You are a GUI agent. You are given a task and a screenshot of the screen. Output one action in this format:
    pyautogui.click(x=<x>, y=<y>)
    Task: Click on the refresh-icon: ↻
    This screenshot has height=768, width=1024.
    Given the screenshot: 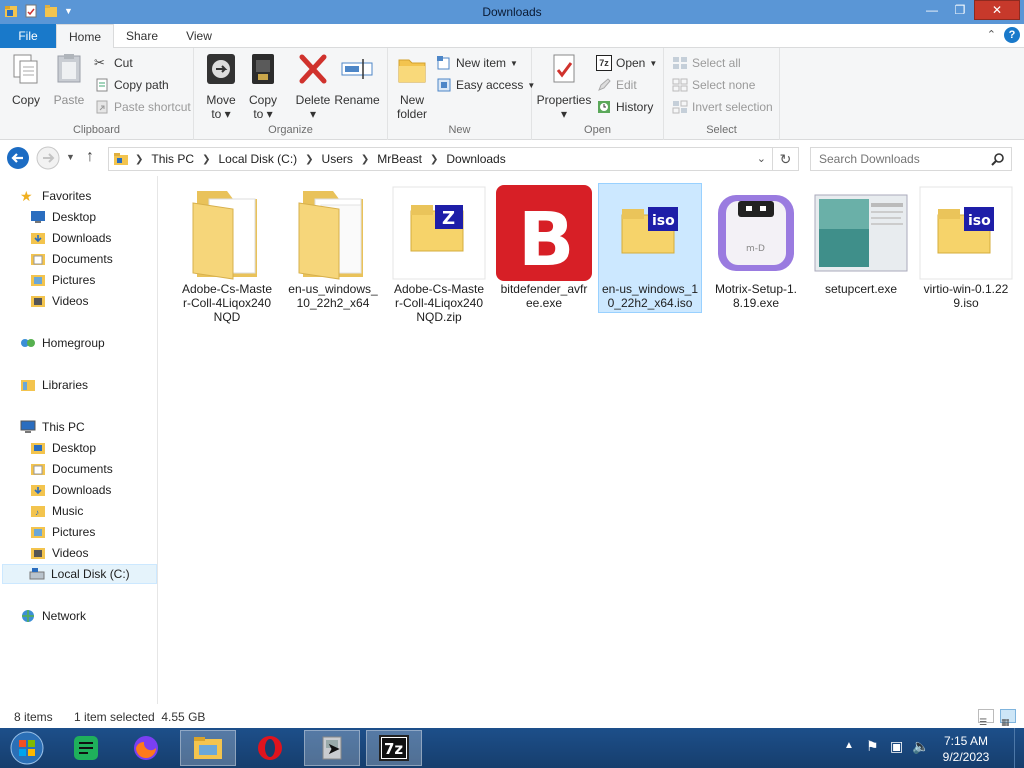 What is the action you would take?
    pyautogui.click(x=785, y=158)
    